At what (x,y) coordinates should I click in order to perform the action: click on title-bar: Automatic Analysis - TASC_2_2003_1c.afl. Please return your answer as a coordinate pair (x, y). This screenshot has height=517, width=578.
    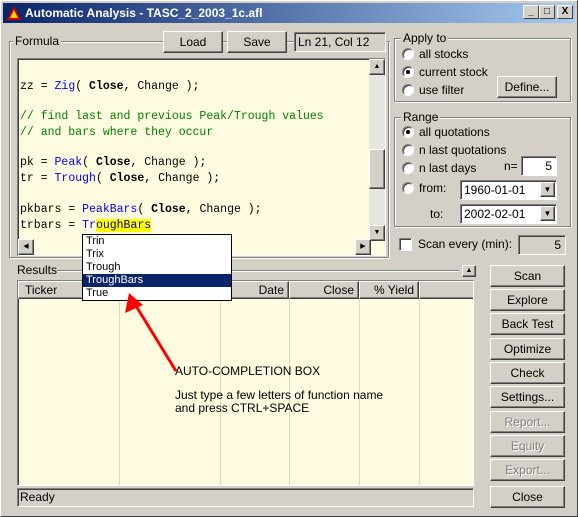
    Looking at the image, I should click on (289, 13).